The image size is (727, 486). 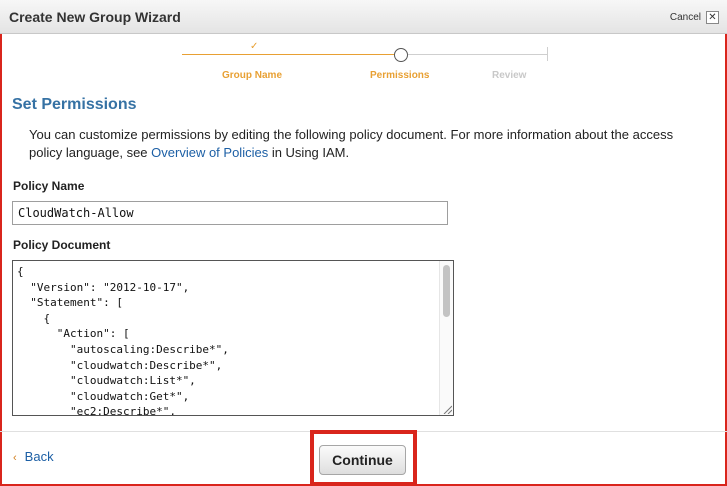 What do you see at coordinates (363, 17) in the screenshot?
I see `title-bar: Create New Group Wizard Cancel ✕` at bounding box center [363, 17].